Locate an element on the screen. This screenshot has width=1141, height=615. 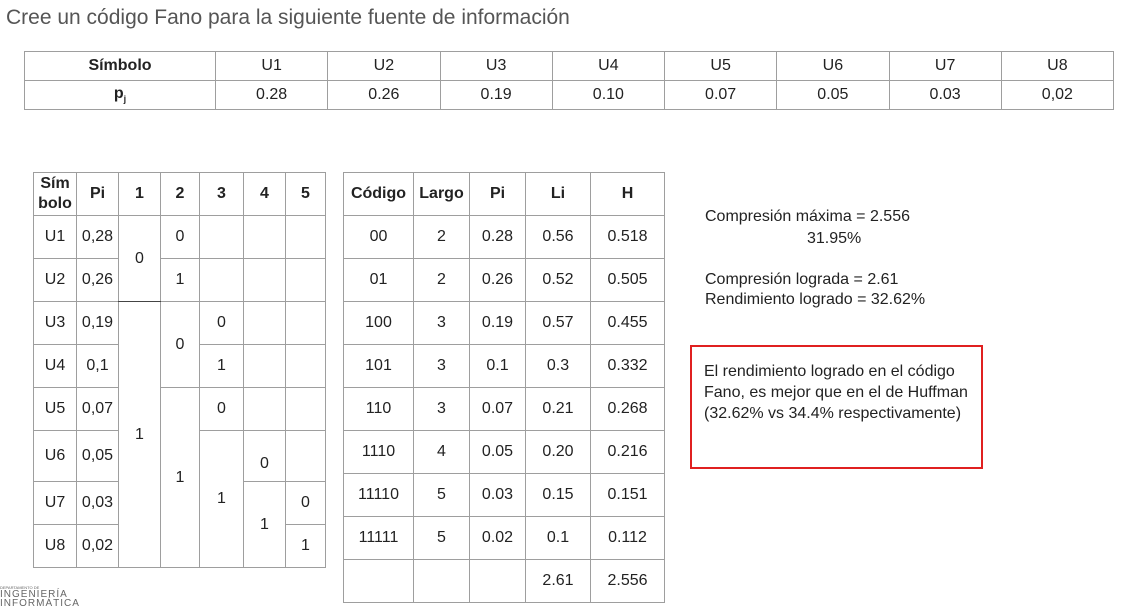
pi-cell: 0.19 is located at coordinates (497, 323).